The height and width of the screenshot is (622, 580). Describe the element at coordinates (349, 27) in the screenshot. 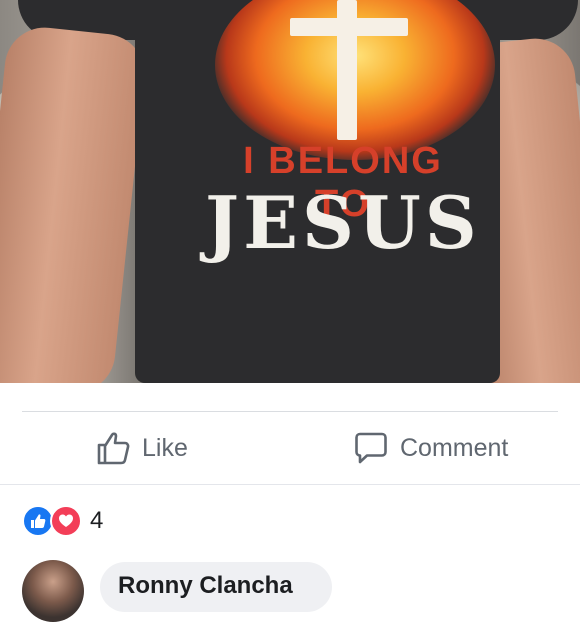

I see `cross-graphic-bar` at that location.